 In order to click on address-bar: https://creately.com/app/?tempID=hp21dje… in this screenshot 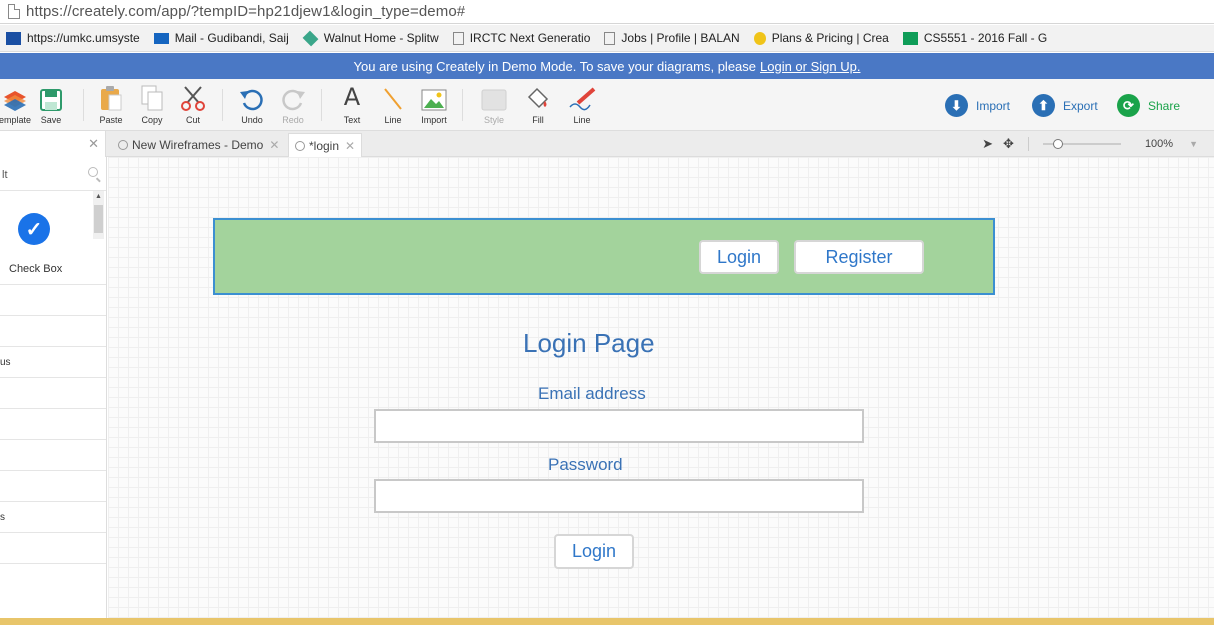, I will do `click(607, 12)`.